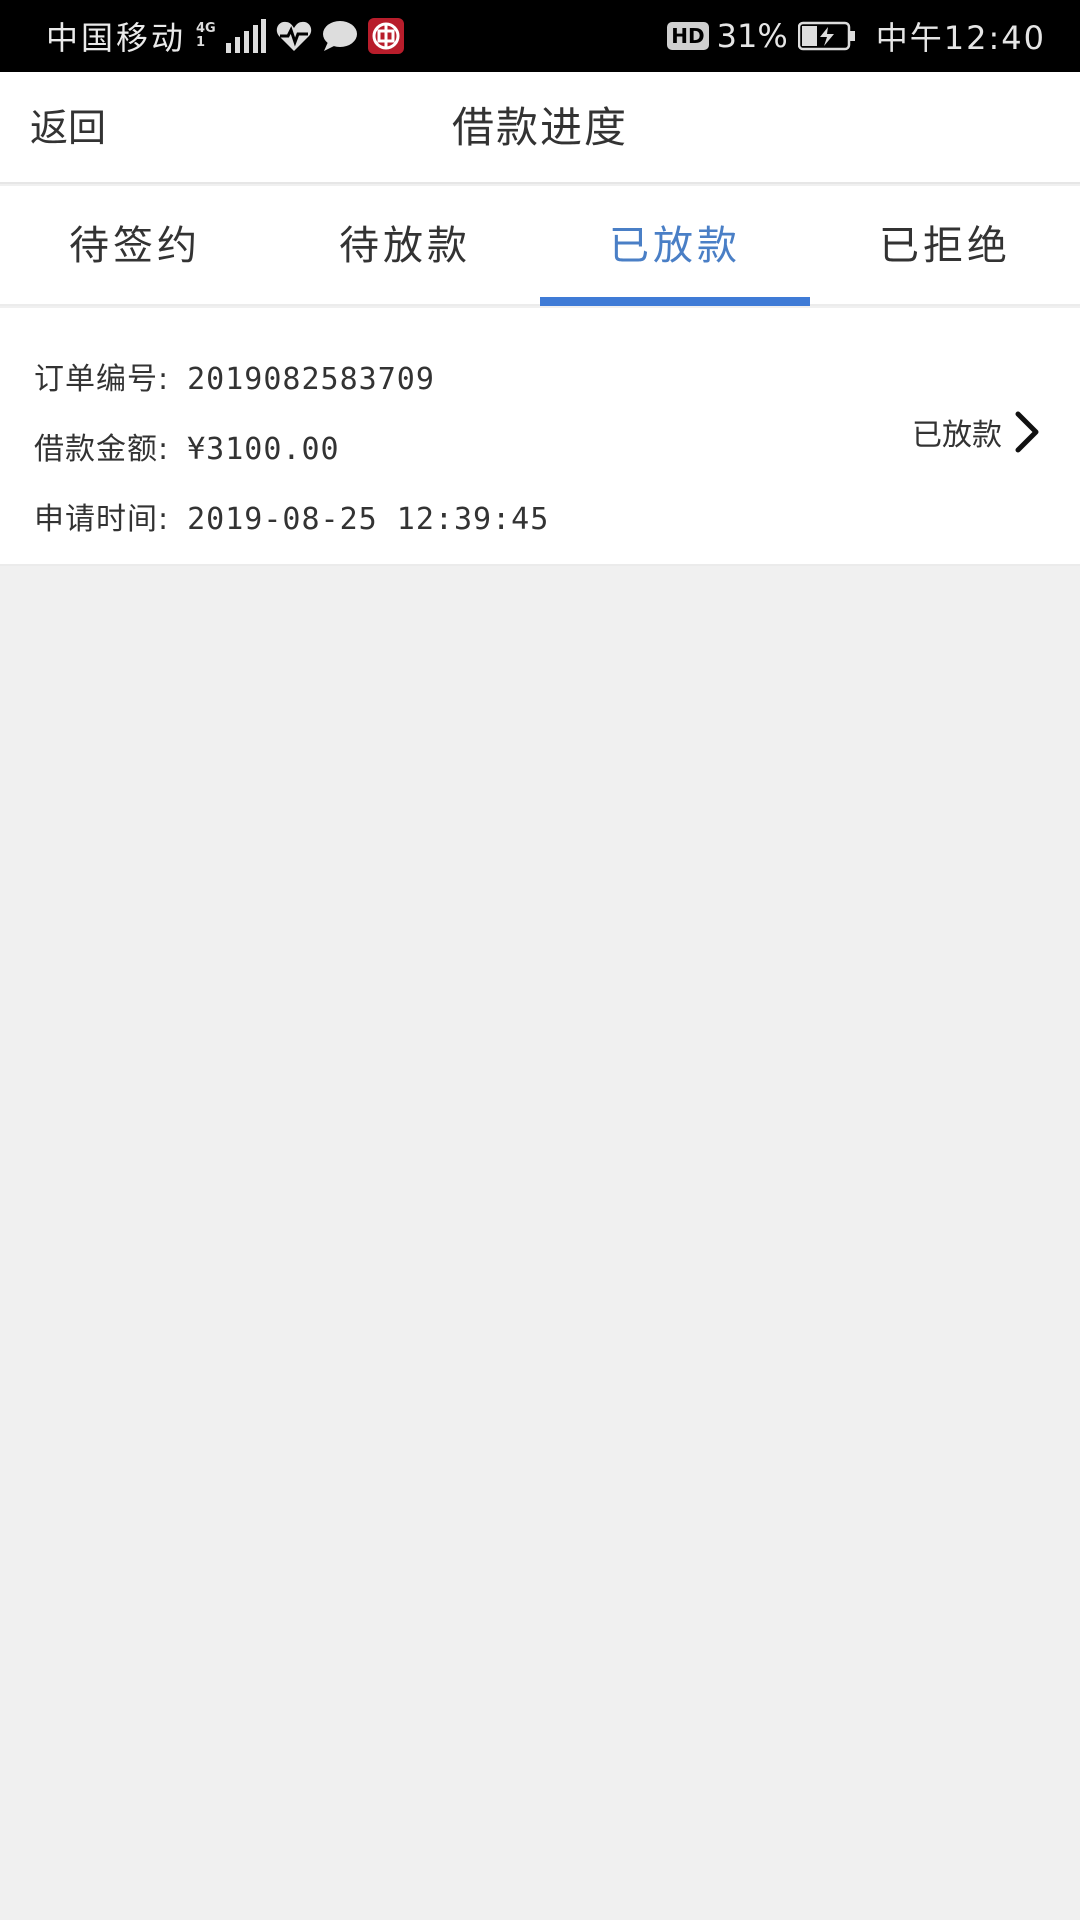 Image resolution: width=1080 pixels, height=1920 pixels. I want to click on heart-icon, so click(294, 36).